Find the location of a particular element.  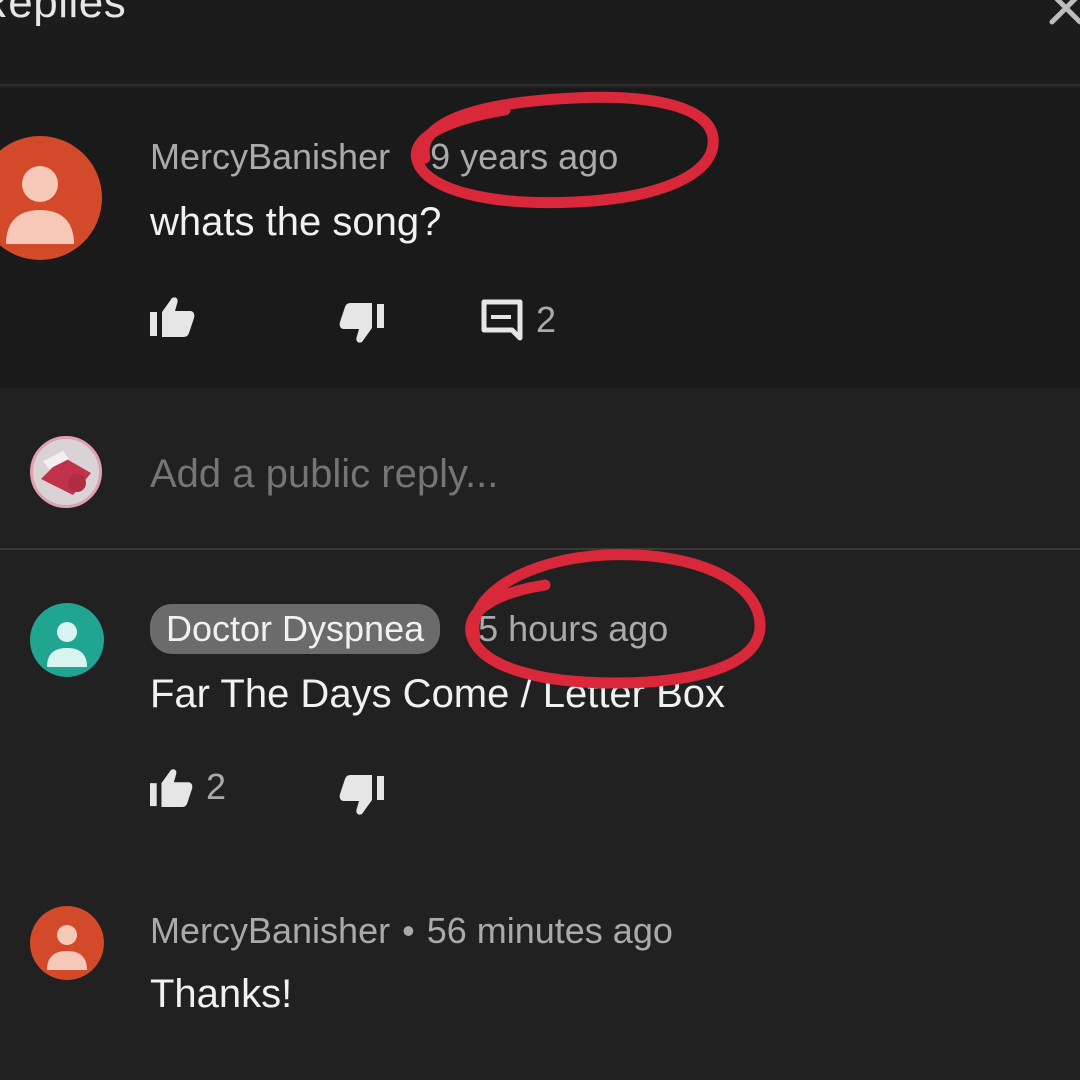

comment-text: whats the song? is located at coordinates (296, 222).